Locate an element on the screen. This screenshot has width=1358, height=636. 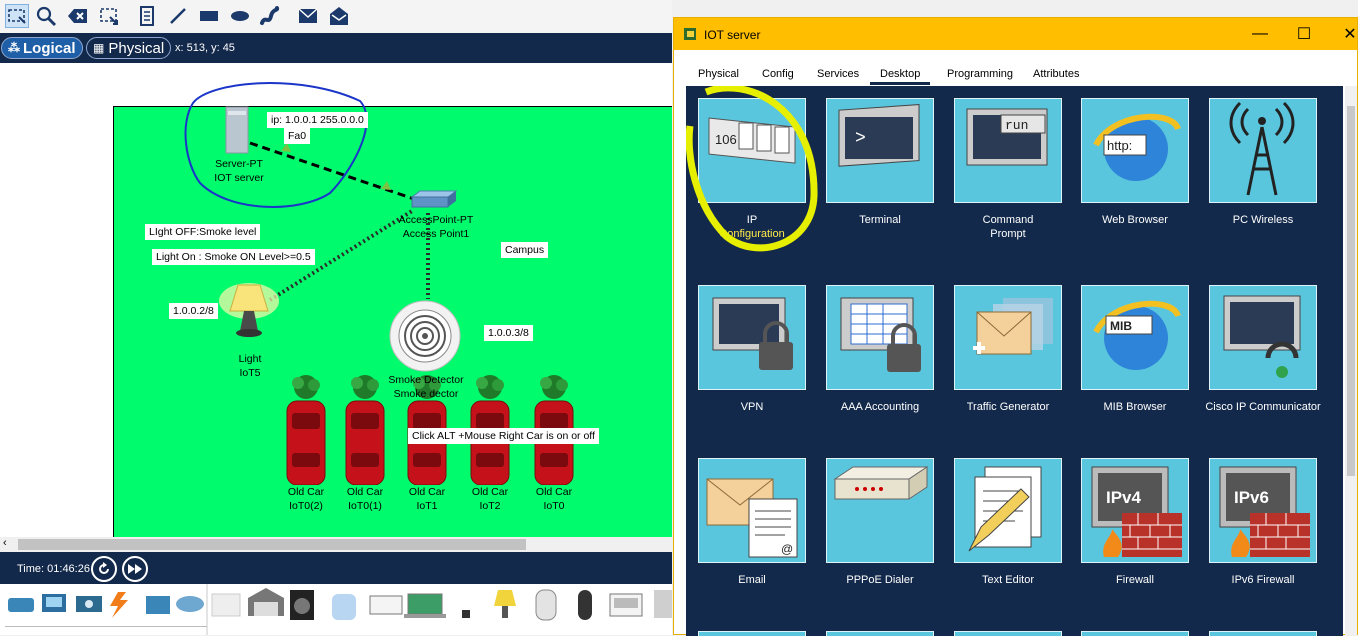
svg-text: run is located at coordinates (1016, 125).